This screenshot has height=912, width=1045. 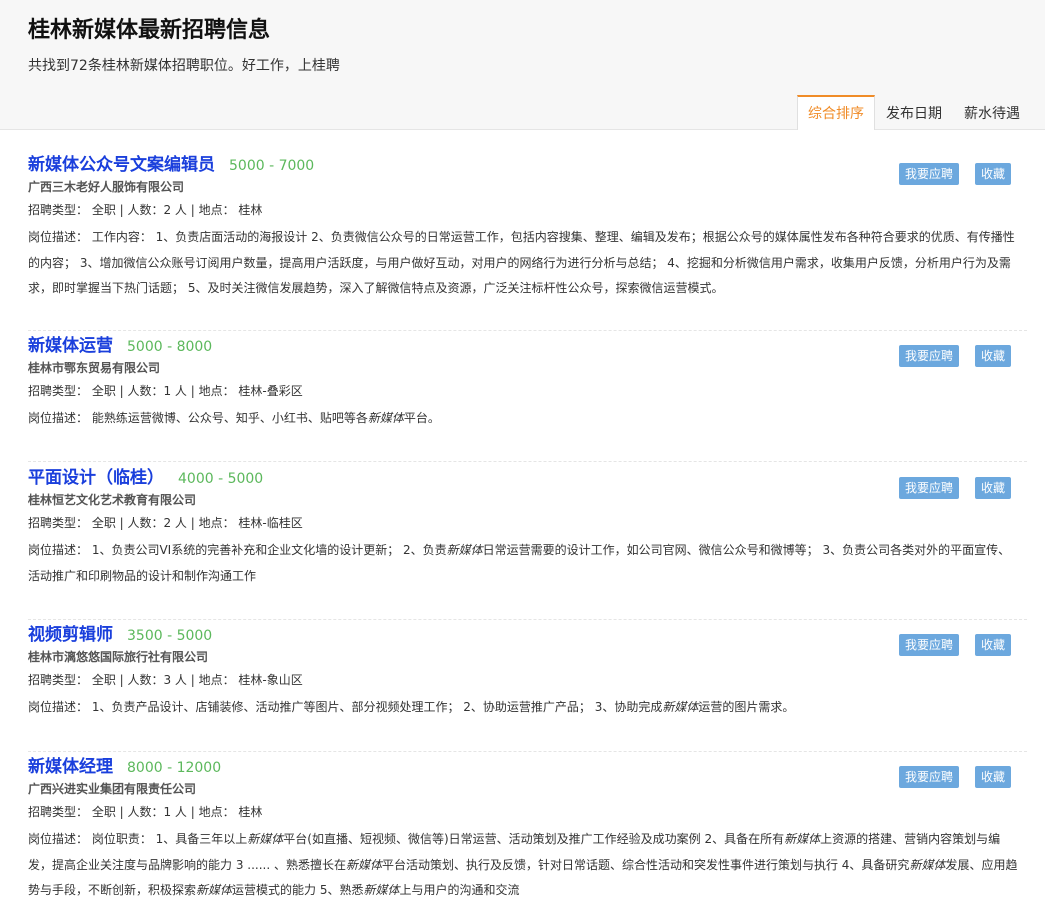 What do you see at coordinates (836, 112) in the screenshot?
I see `tab-comprehensive-sort: 综合排序` at bounding box center [836, 112].